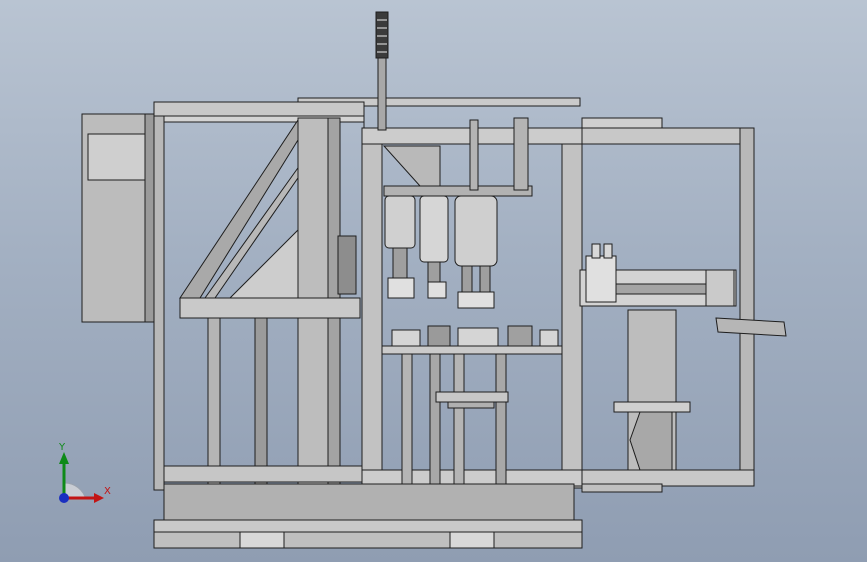  Describe the element at coordinates (521, 154) in the screenshot. I see `gantry-upright-b` at that location.